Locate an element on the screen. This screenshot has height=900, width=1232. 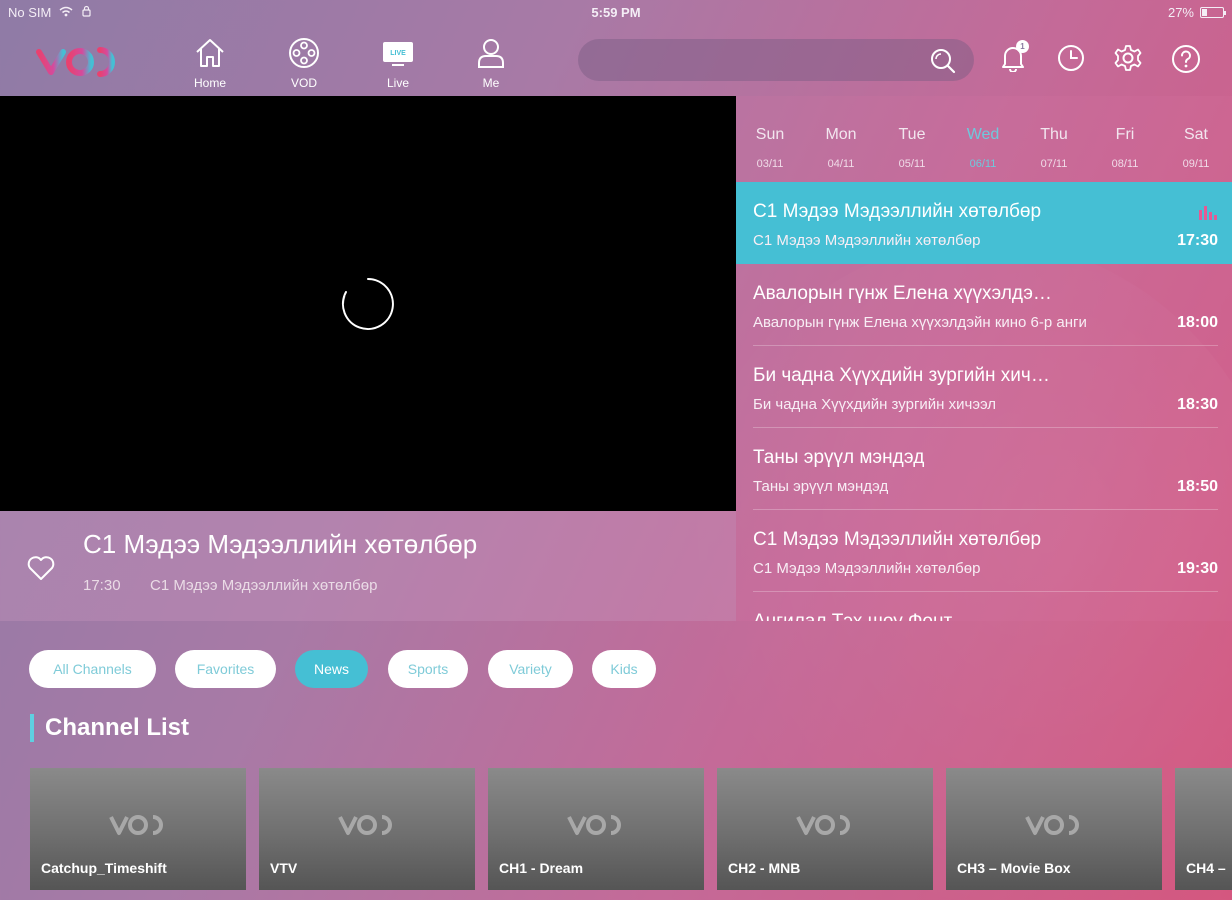
channel-card: CH4 – is located at coordinates (1203, 829).